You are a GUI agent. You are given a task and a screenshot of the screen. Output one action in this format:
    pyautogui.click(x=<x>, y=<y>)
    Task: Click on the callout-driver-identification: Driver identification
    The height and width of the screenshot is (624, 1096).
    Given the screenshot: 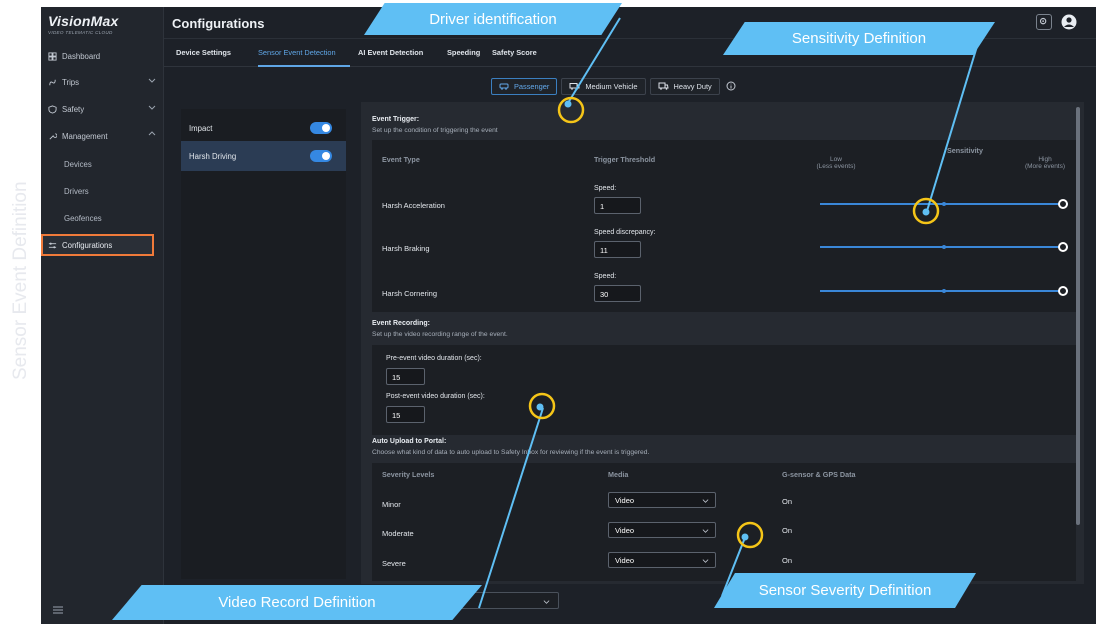 What is the action you would take?
    pyautogui.click(x=493, y=19)
    